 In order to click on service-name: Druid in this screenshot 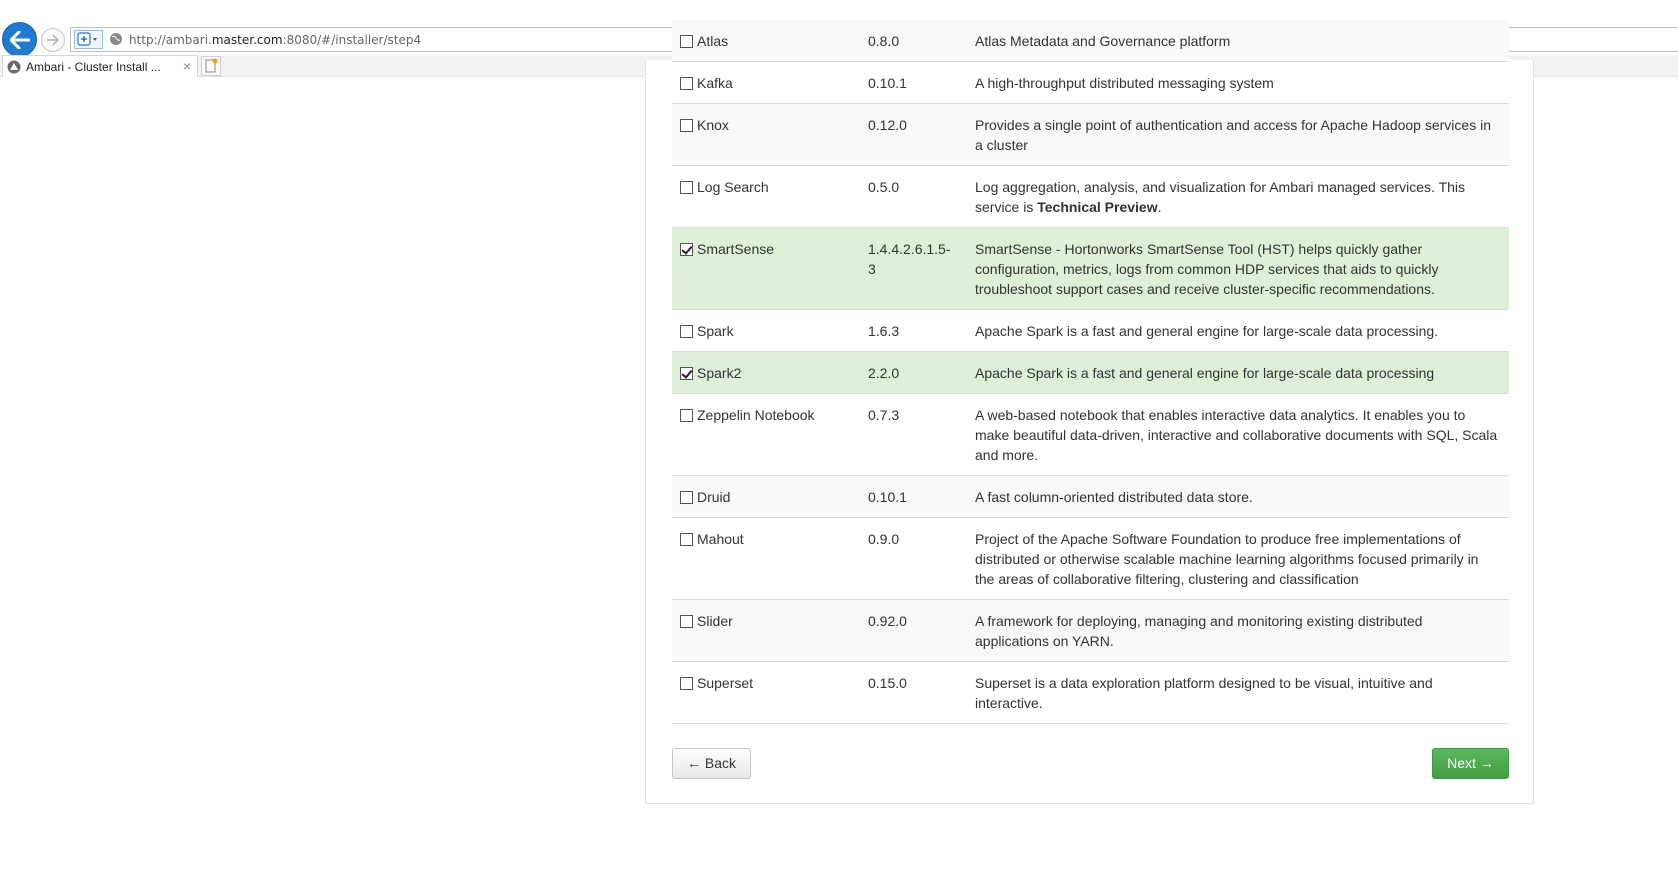, I will do `click(714, 497)`.